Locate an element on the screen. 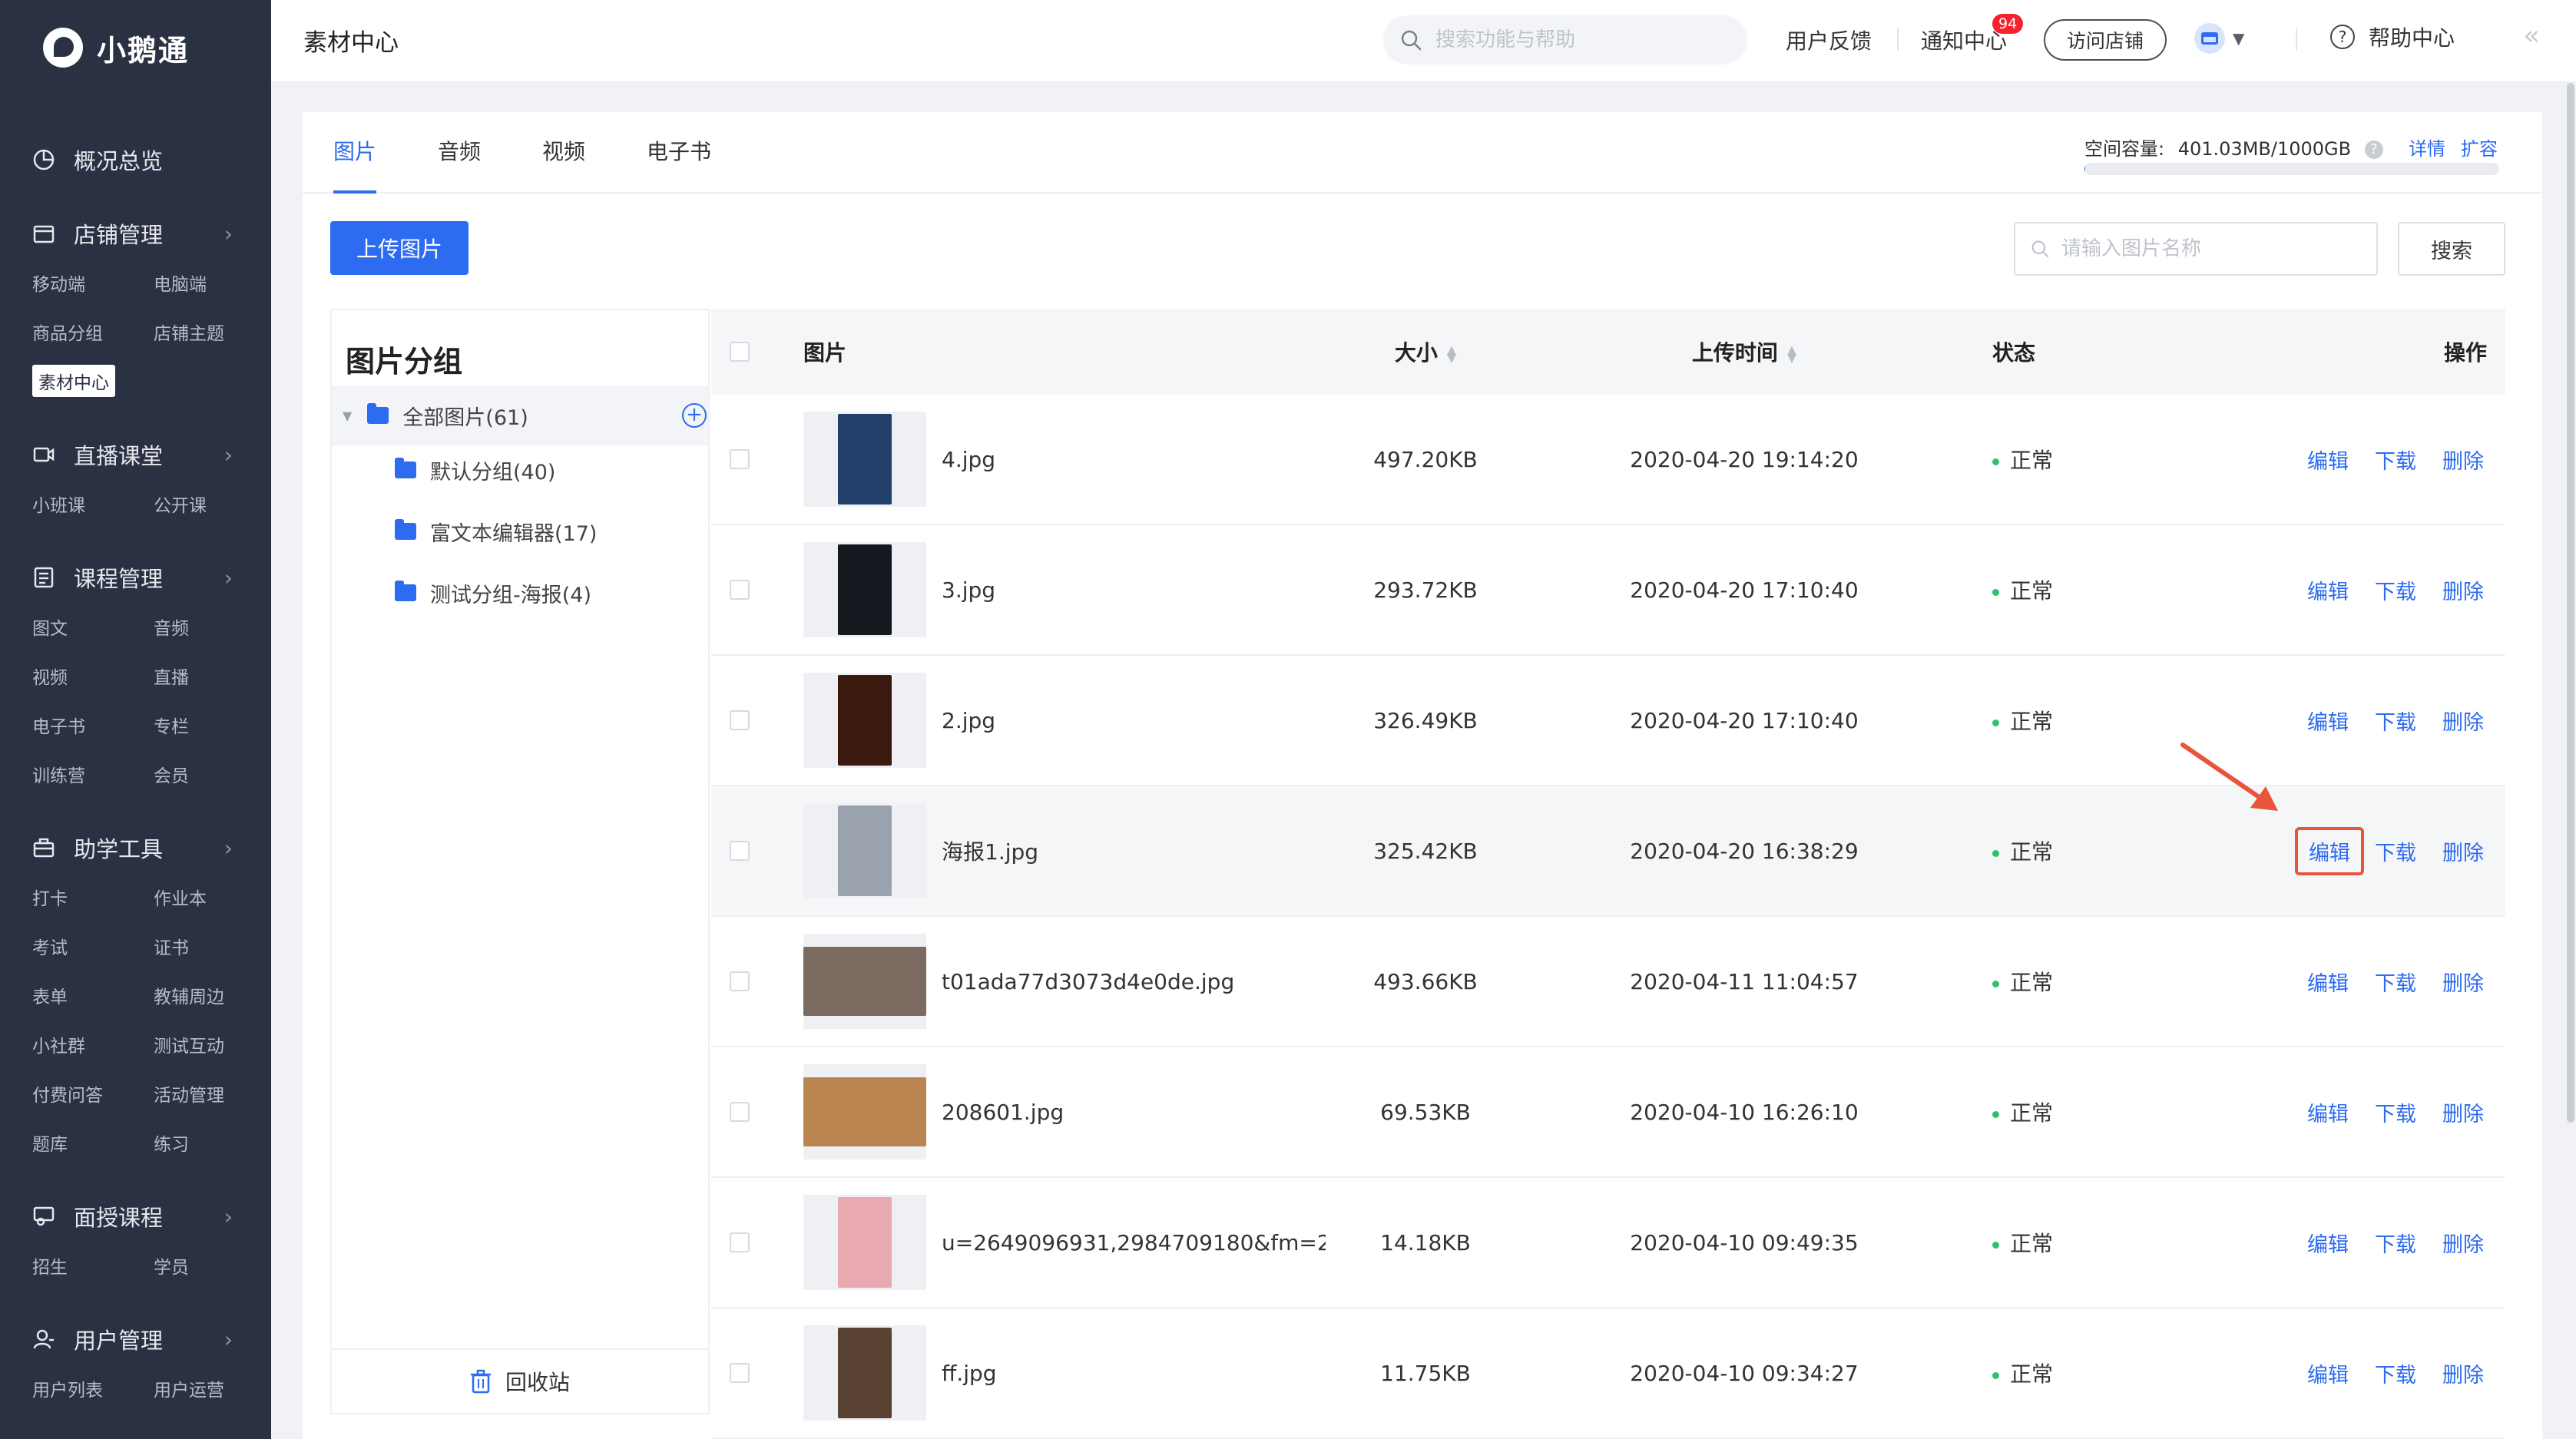 The height and width of the screenshot is (1439, 2576). sidebar-item: 教辅周边 is located at coordinates (213, 995).